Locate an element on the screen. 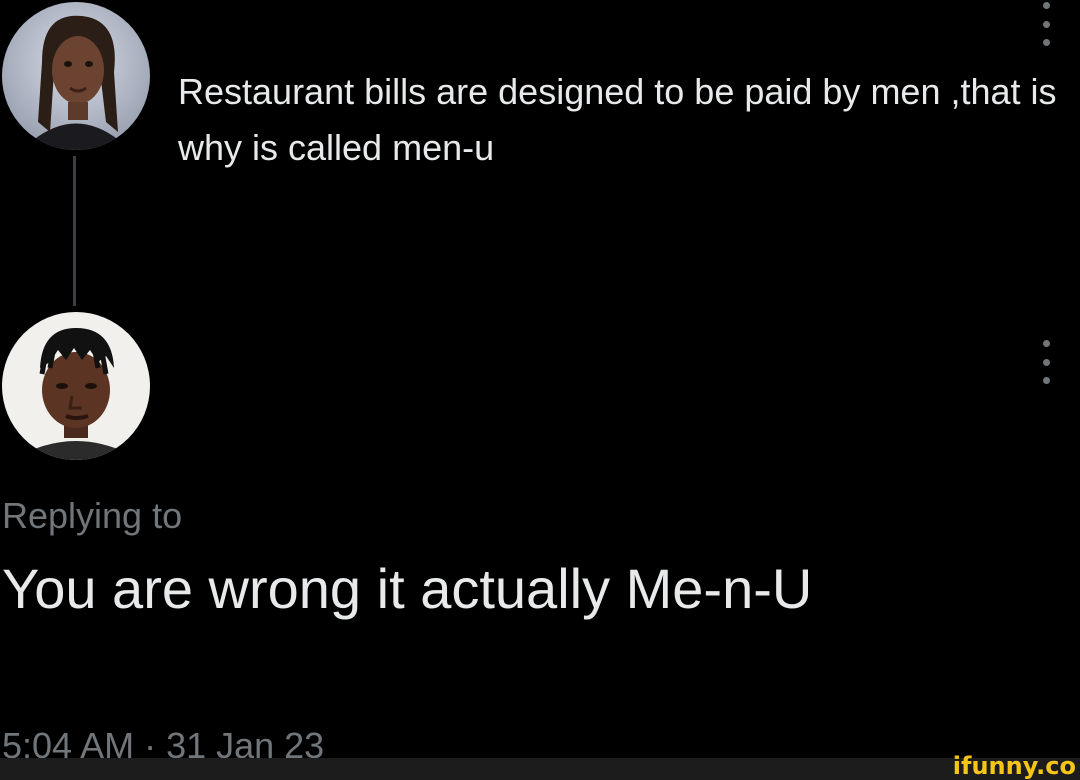 The width and height of the screenshot is (1080, 780). reply-tweet-text: You are wrong it actually Me-n-U is located at coordinates (407, 588).